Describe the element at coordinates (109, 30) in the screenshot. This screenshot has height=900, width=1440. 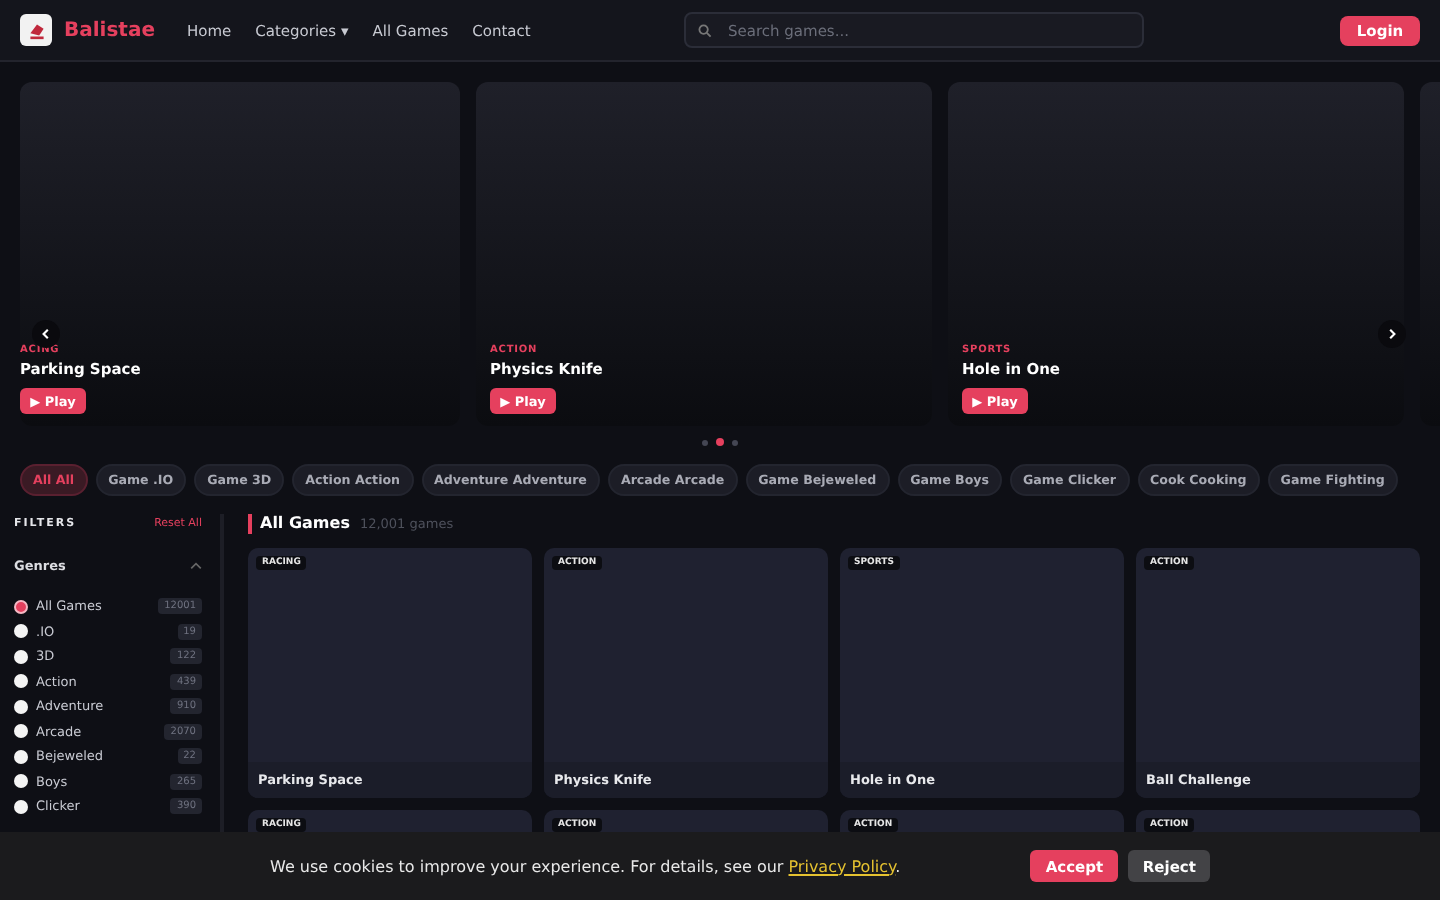
I see `brand-name: Balistae` at that location.